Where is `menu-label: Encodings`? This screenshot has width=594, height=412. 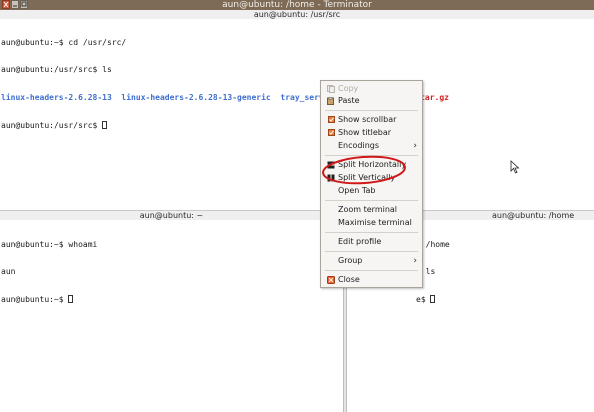 menu-label: Encodings is located at coordinates (359, 145).